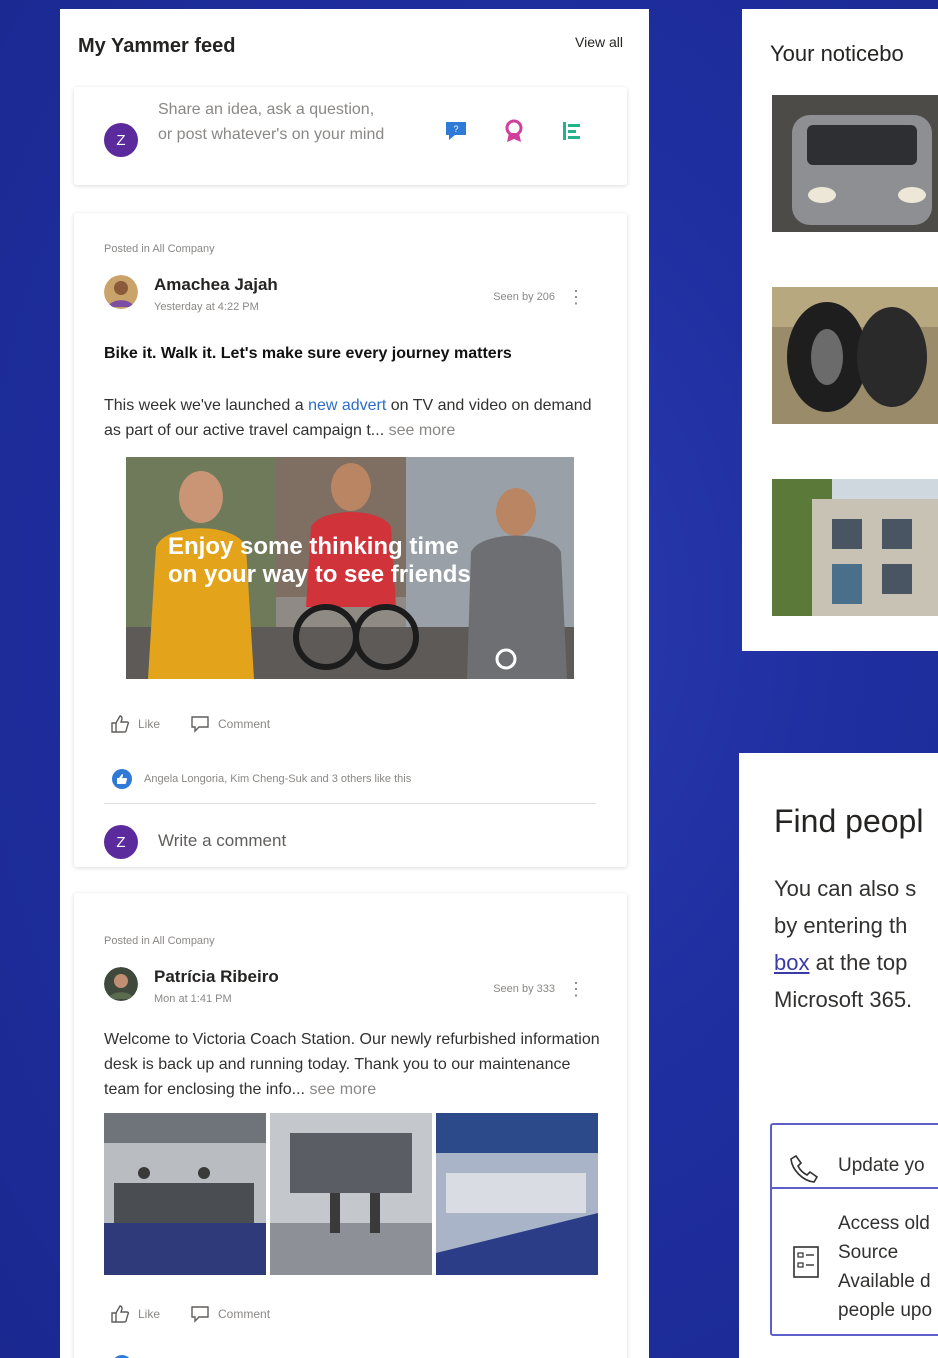 This screenshot has height=1358, width=938. What do you see at coordinates (881, 1165) in the screenshot?
I see `update-details-label: Update yo` at bounding box center [881, 1165].